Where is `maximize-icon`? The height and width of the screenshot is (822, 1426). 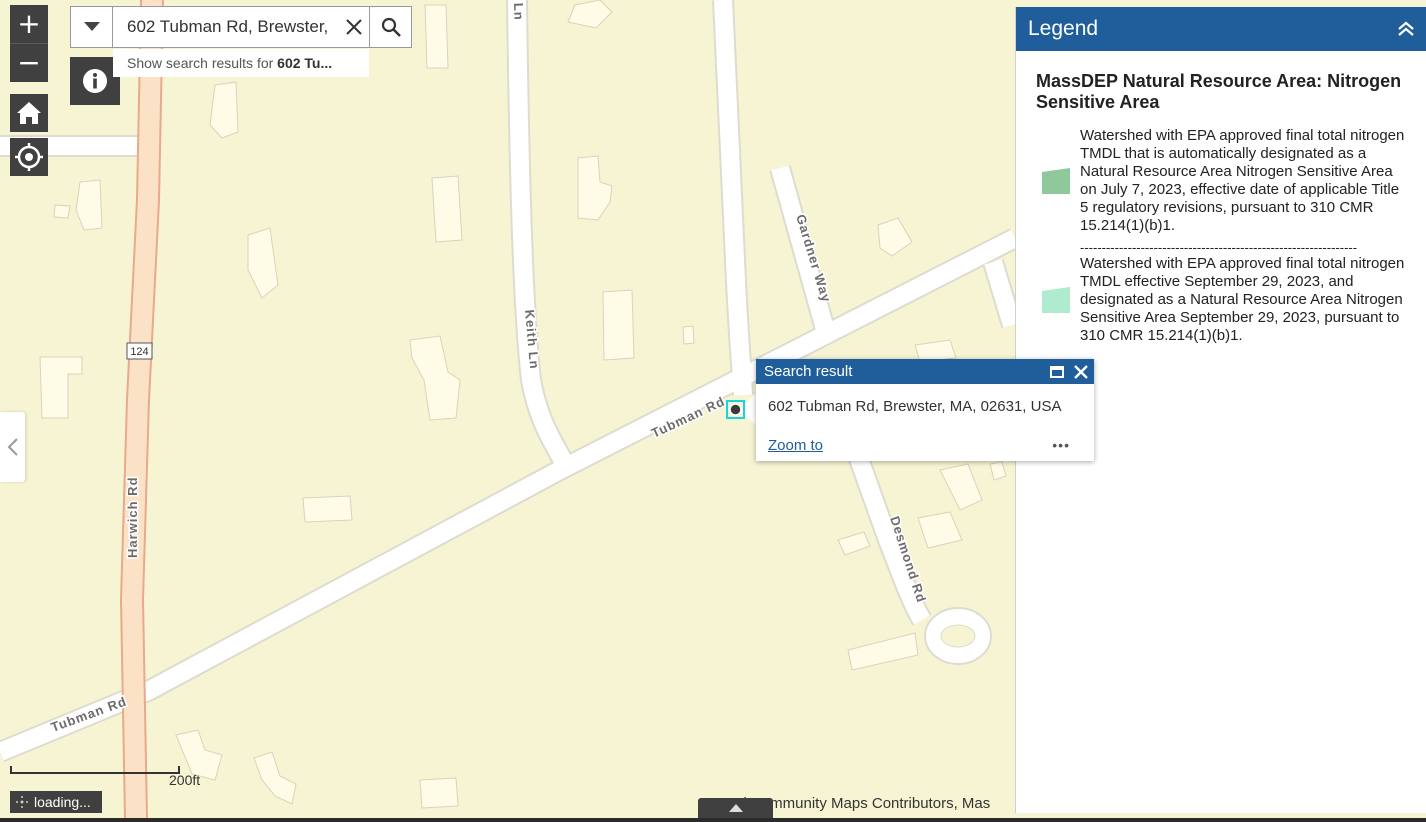
maximize-icon is located at coordinates (1057, 371).